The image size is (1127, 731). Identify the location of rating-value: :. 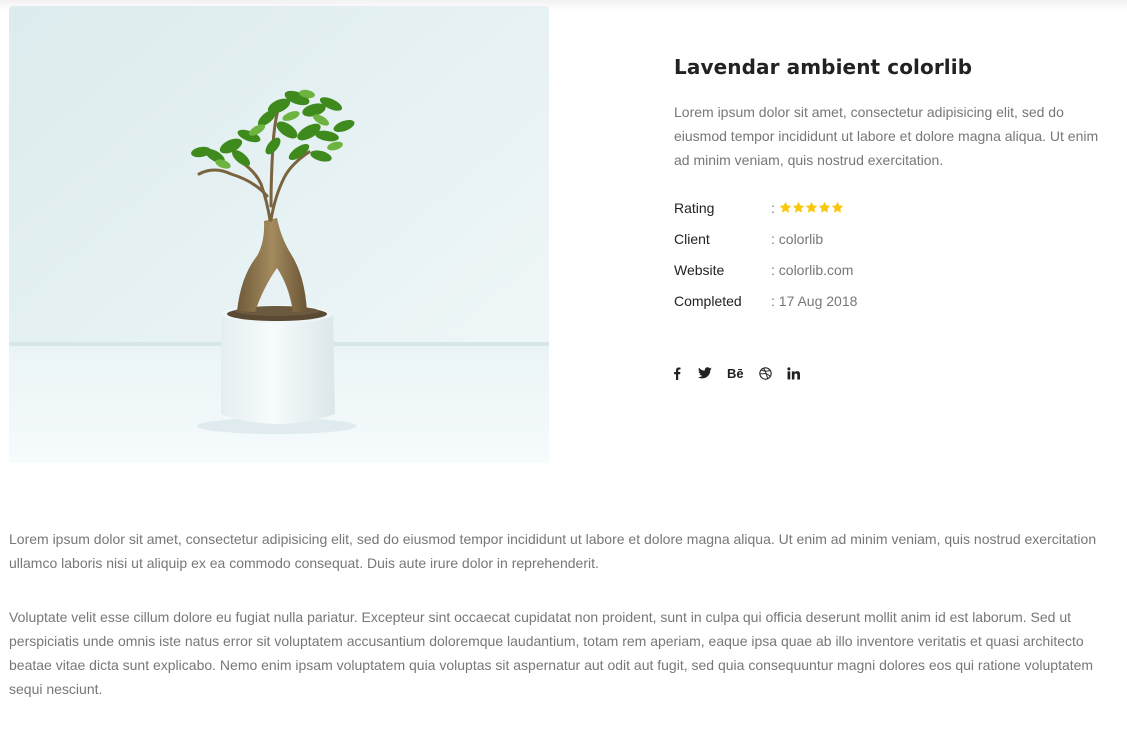
(807, 208).